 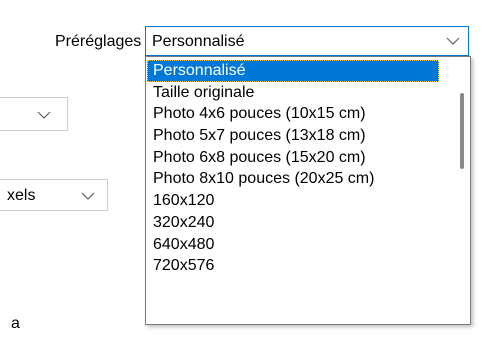 What do you see at coordinates (54, 195) in the screenshot?
I see `units-select: xels` at bounding box center [54, 195].